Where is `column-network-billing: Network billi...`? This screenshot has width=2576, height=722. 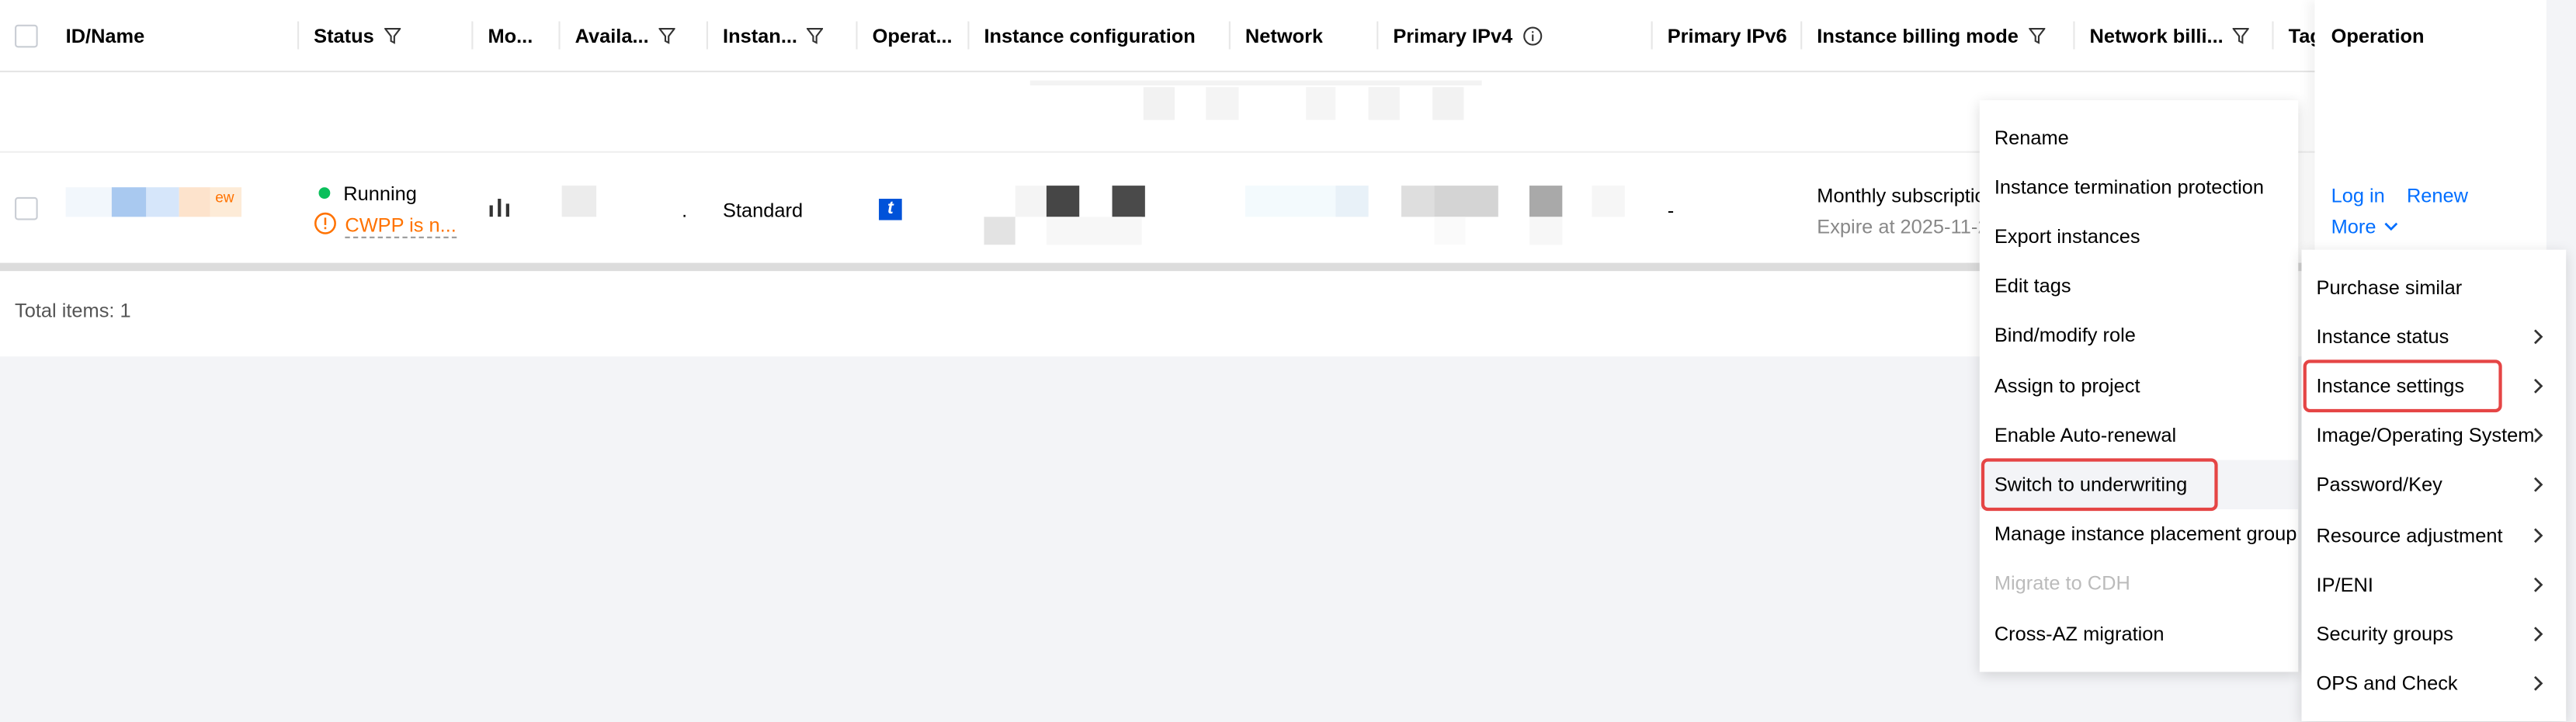
column-network-billing: Network billi... is located at coordinates (2170, 38).